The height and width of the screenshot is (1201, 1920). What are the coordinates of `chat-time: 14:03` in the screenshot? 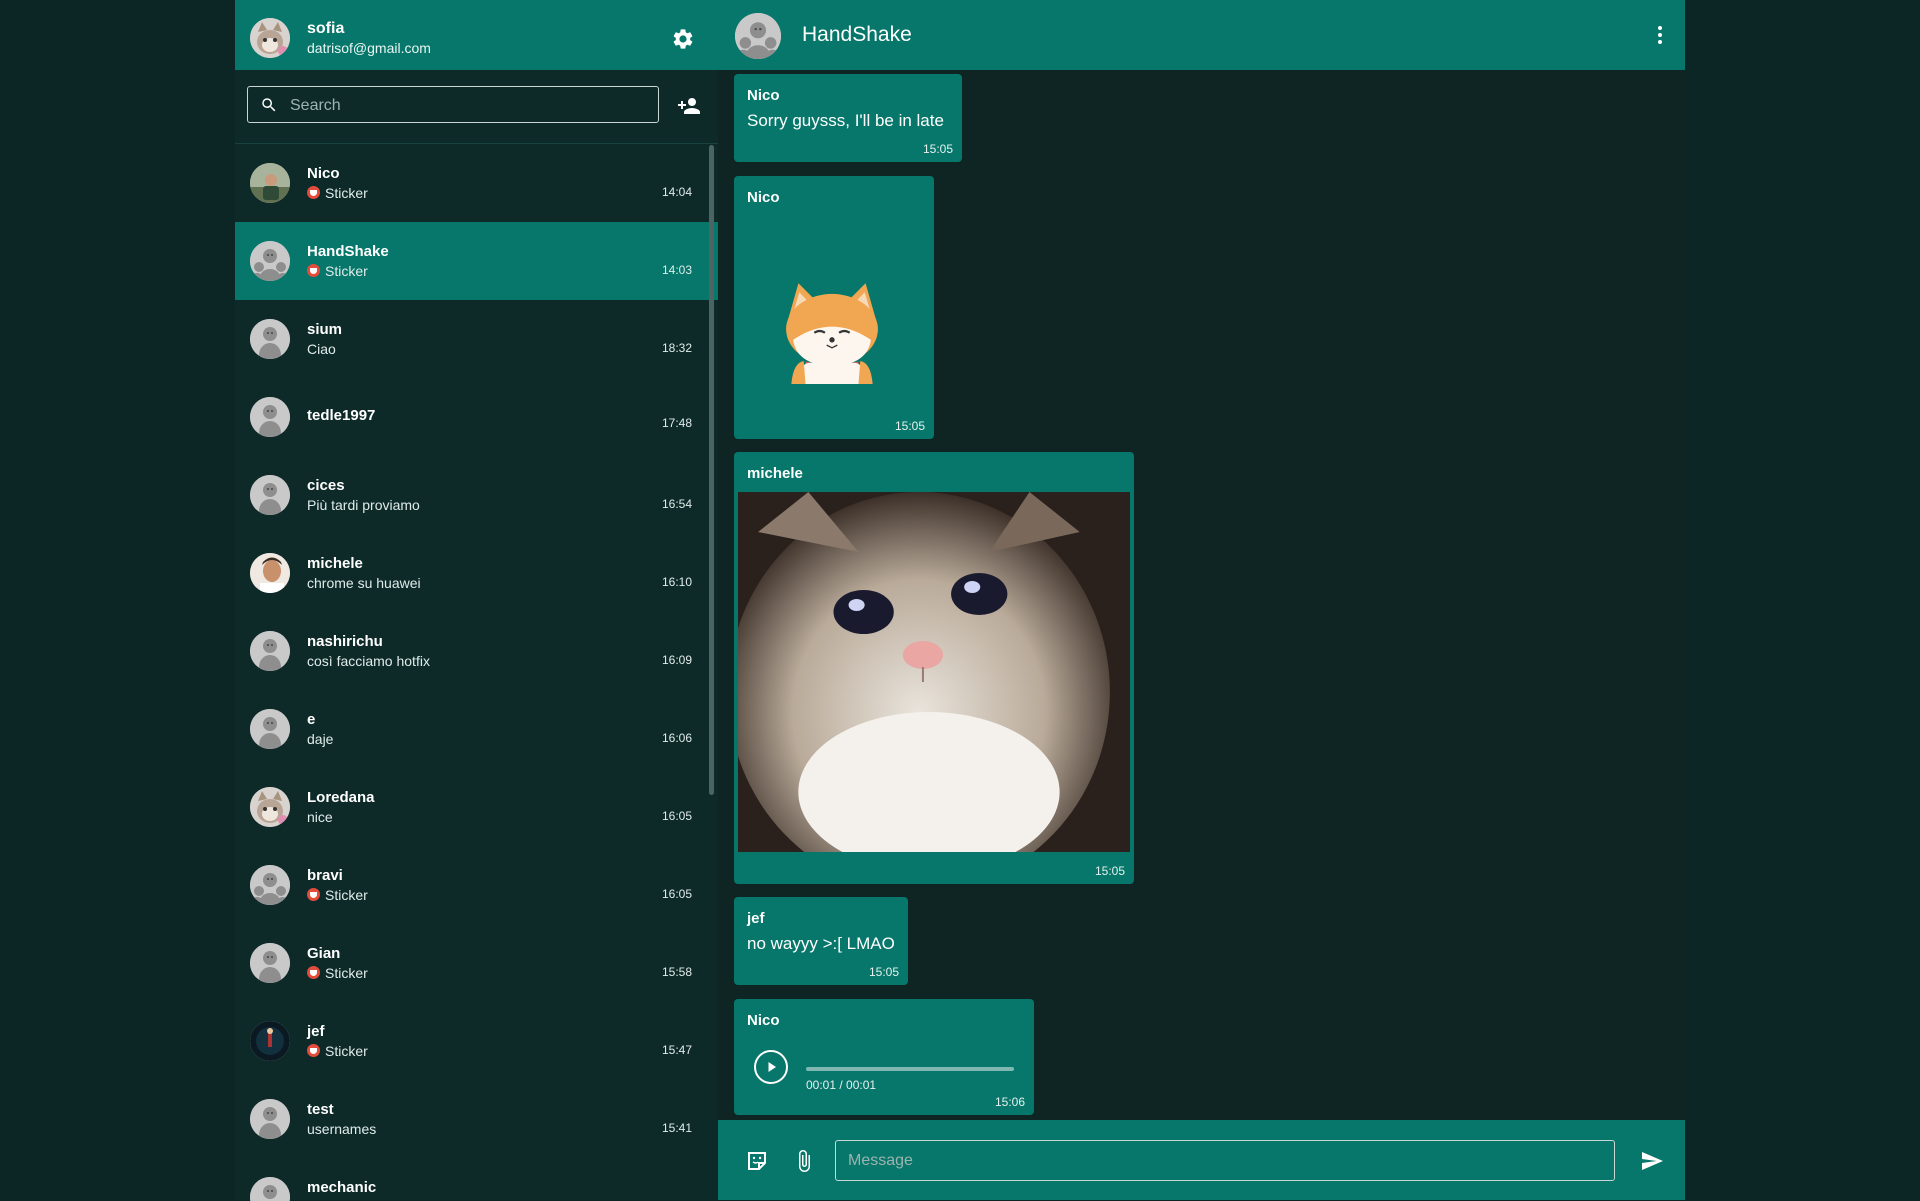 It's located at (676, 270).